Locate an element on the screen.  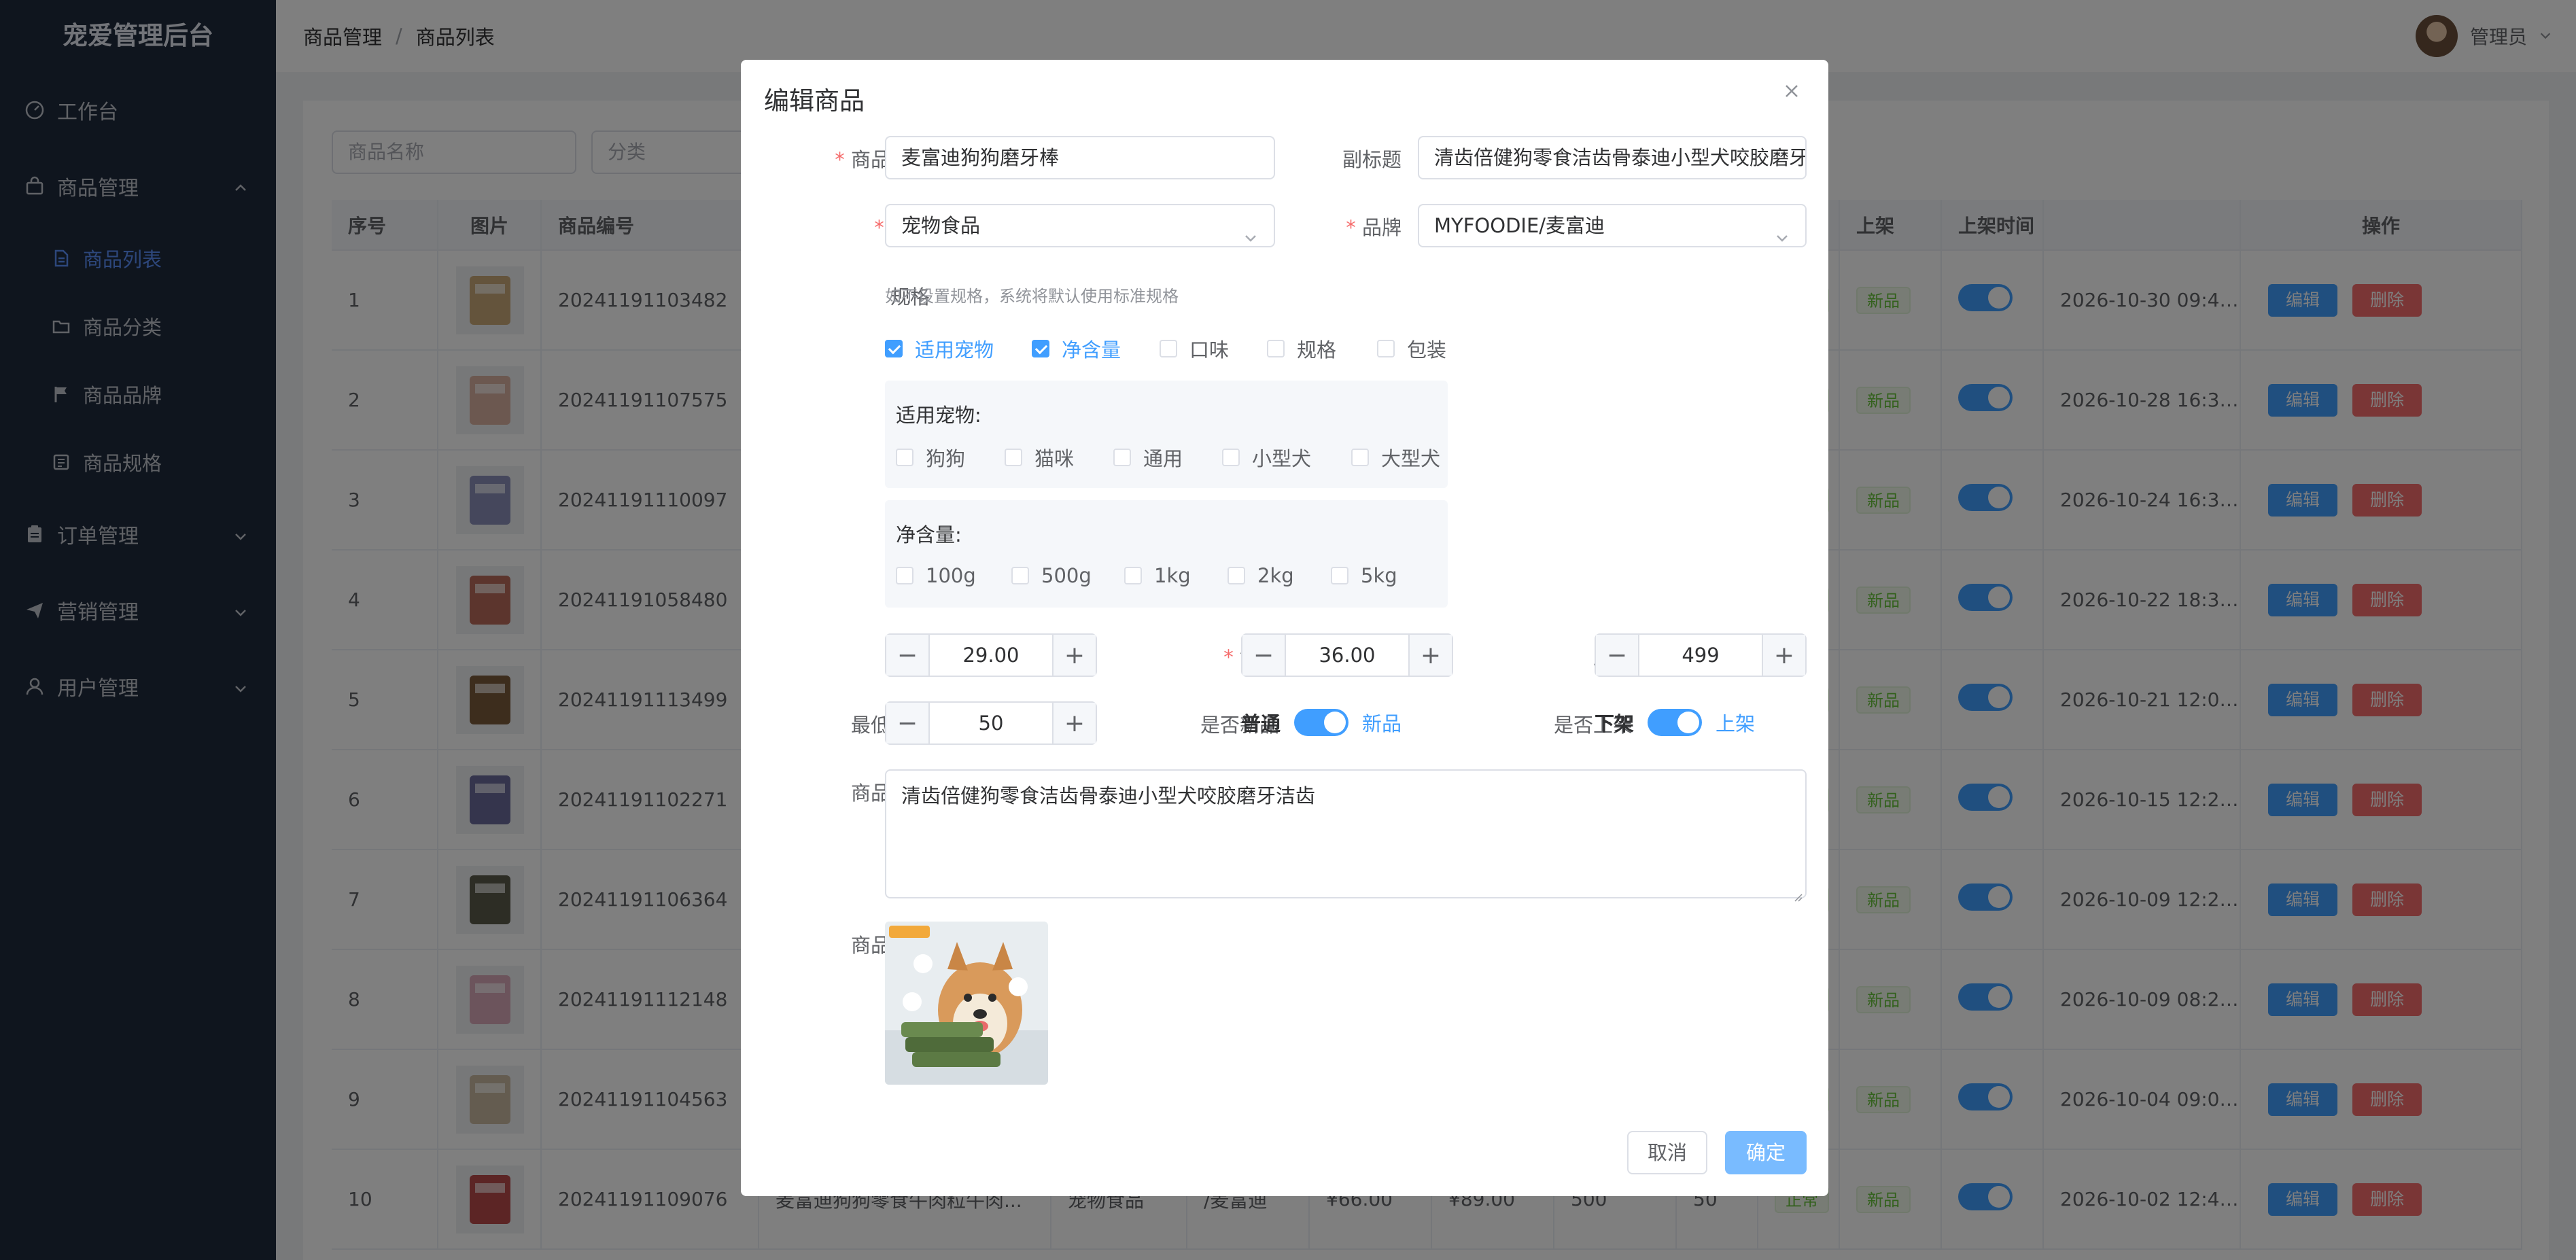
weight-option: 500g is located at coordinates (1051, 576).